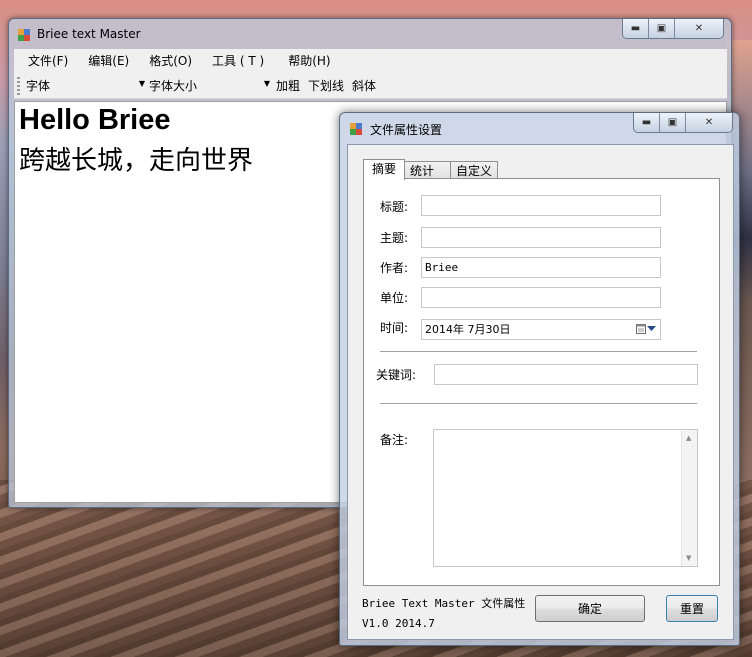 The height and width of the screenshot is (657, 752). Describe the element at coordinates (394, 238) in the screenshot. I see `subject-label: 主题:` at that location.